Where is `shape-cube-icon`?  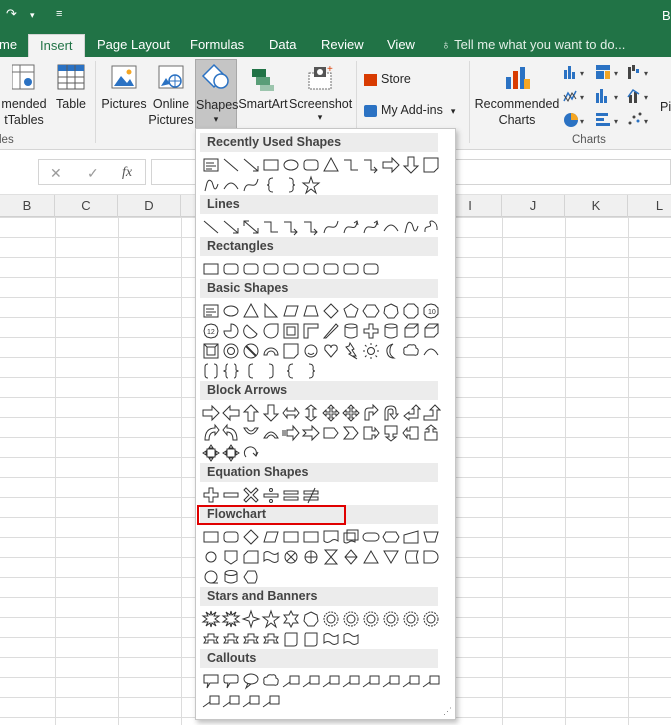
shape-cube-icon is located at coordinates (411, 331).